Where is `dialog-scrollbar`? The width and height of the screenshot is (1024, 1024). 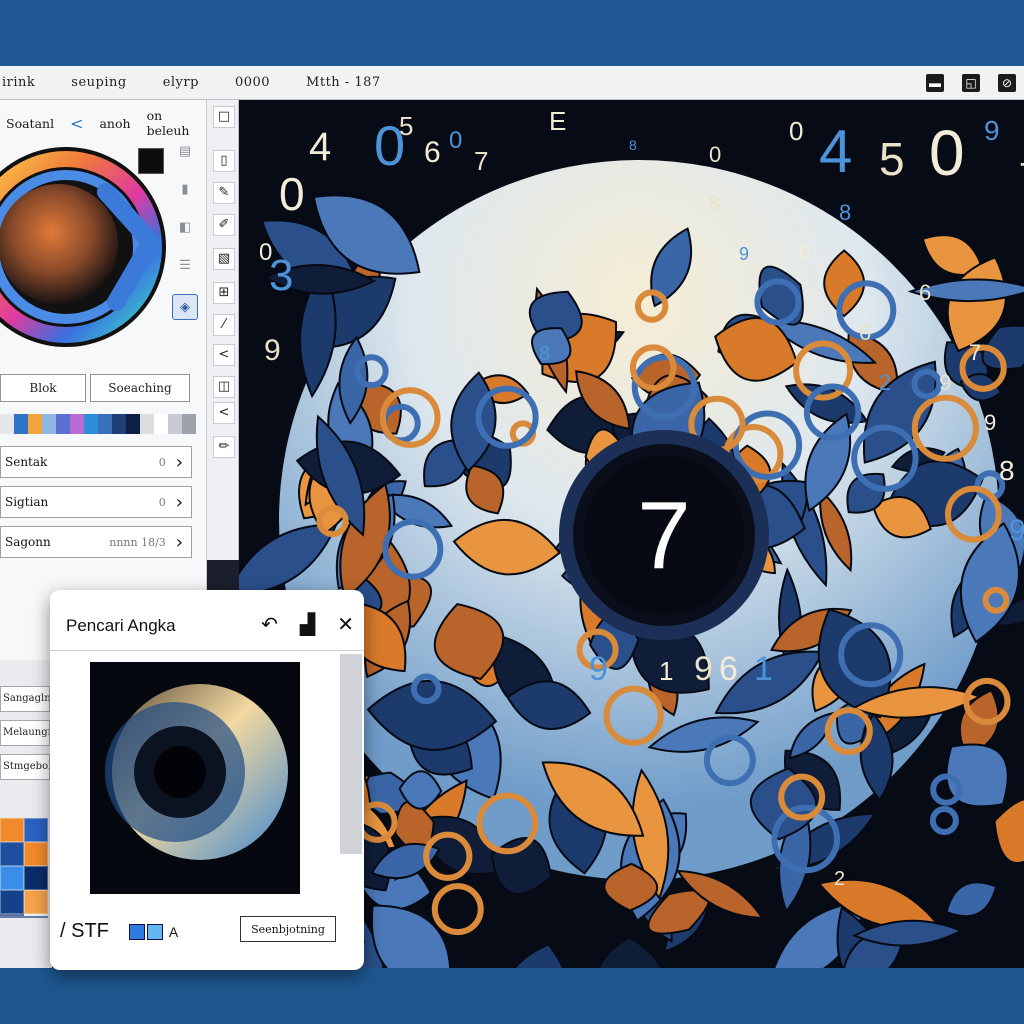 dialog-scrollbar is located at coordinates (351, 754).